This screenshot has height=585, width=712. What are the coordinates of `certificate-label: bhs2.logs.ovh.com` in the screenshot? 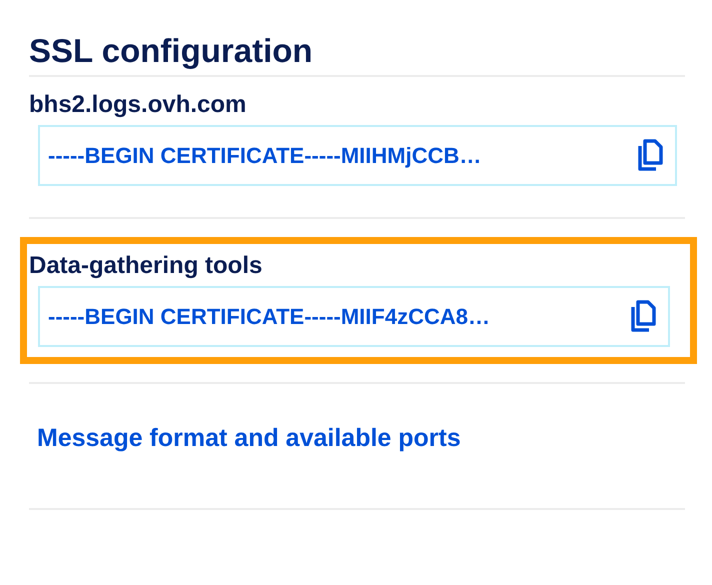 It's located at (138, 105).